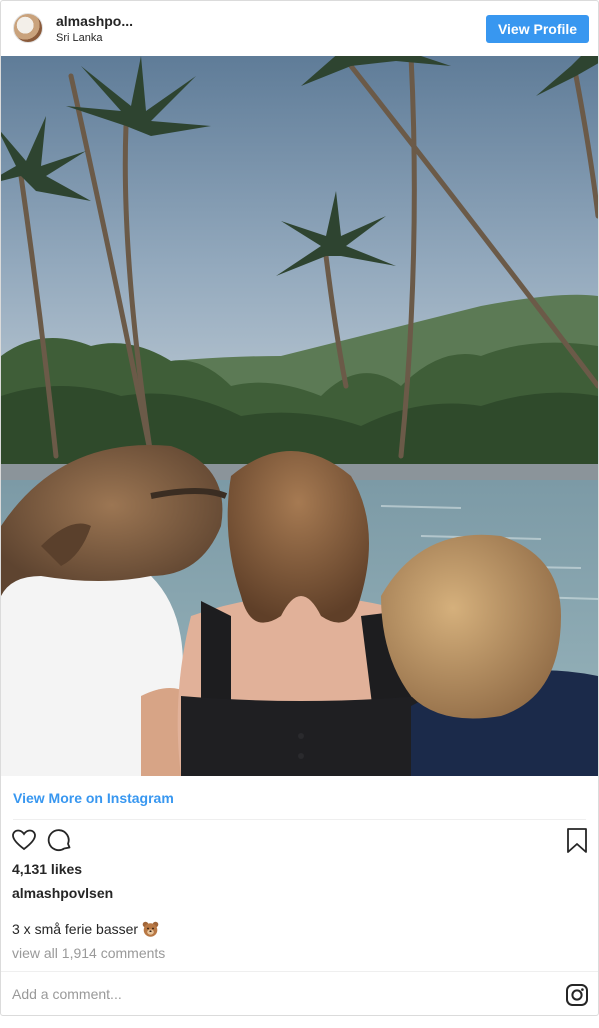  I want to click on view-all-comments-link: view all 1,914 comments, so click(88, 953).